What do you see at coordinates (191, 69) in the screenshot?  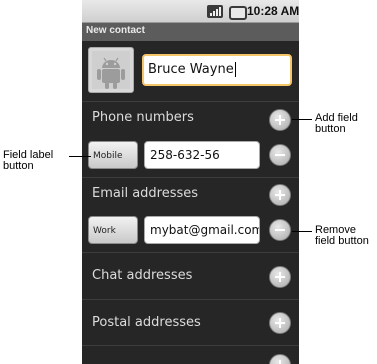 I see `name-input-value: Bruce Wayne` at bounding box center [191, 69].